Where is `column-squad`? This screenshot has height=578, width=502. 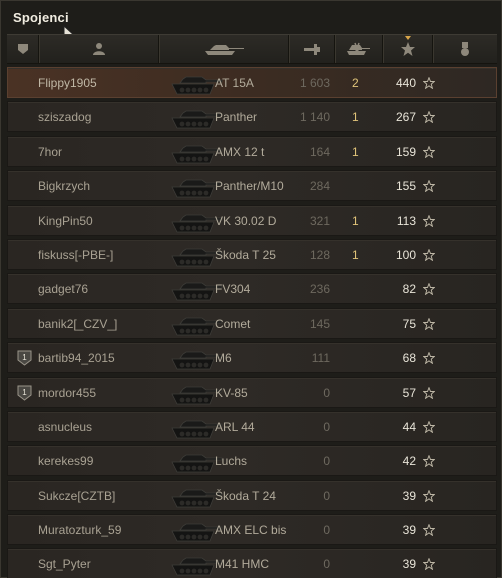
column-squad is located at coordinates (23, 49).